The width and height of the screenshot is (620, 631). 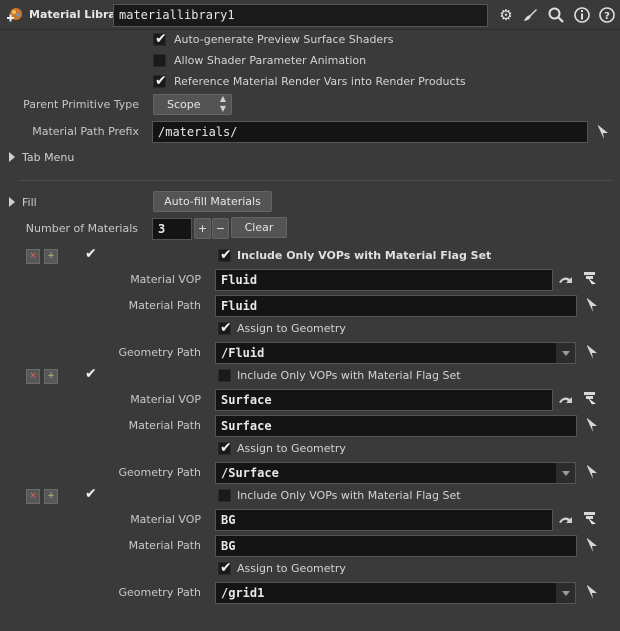 I want to click on parameter-toolbar: Material Library materiallibrary1 ⚙ ?, so click(x=310, y=15).